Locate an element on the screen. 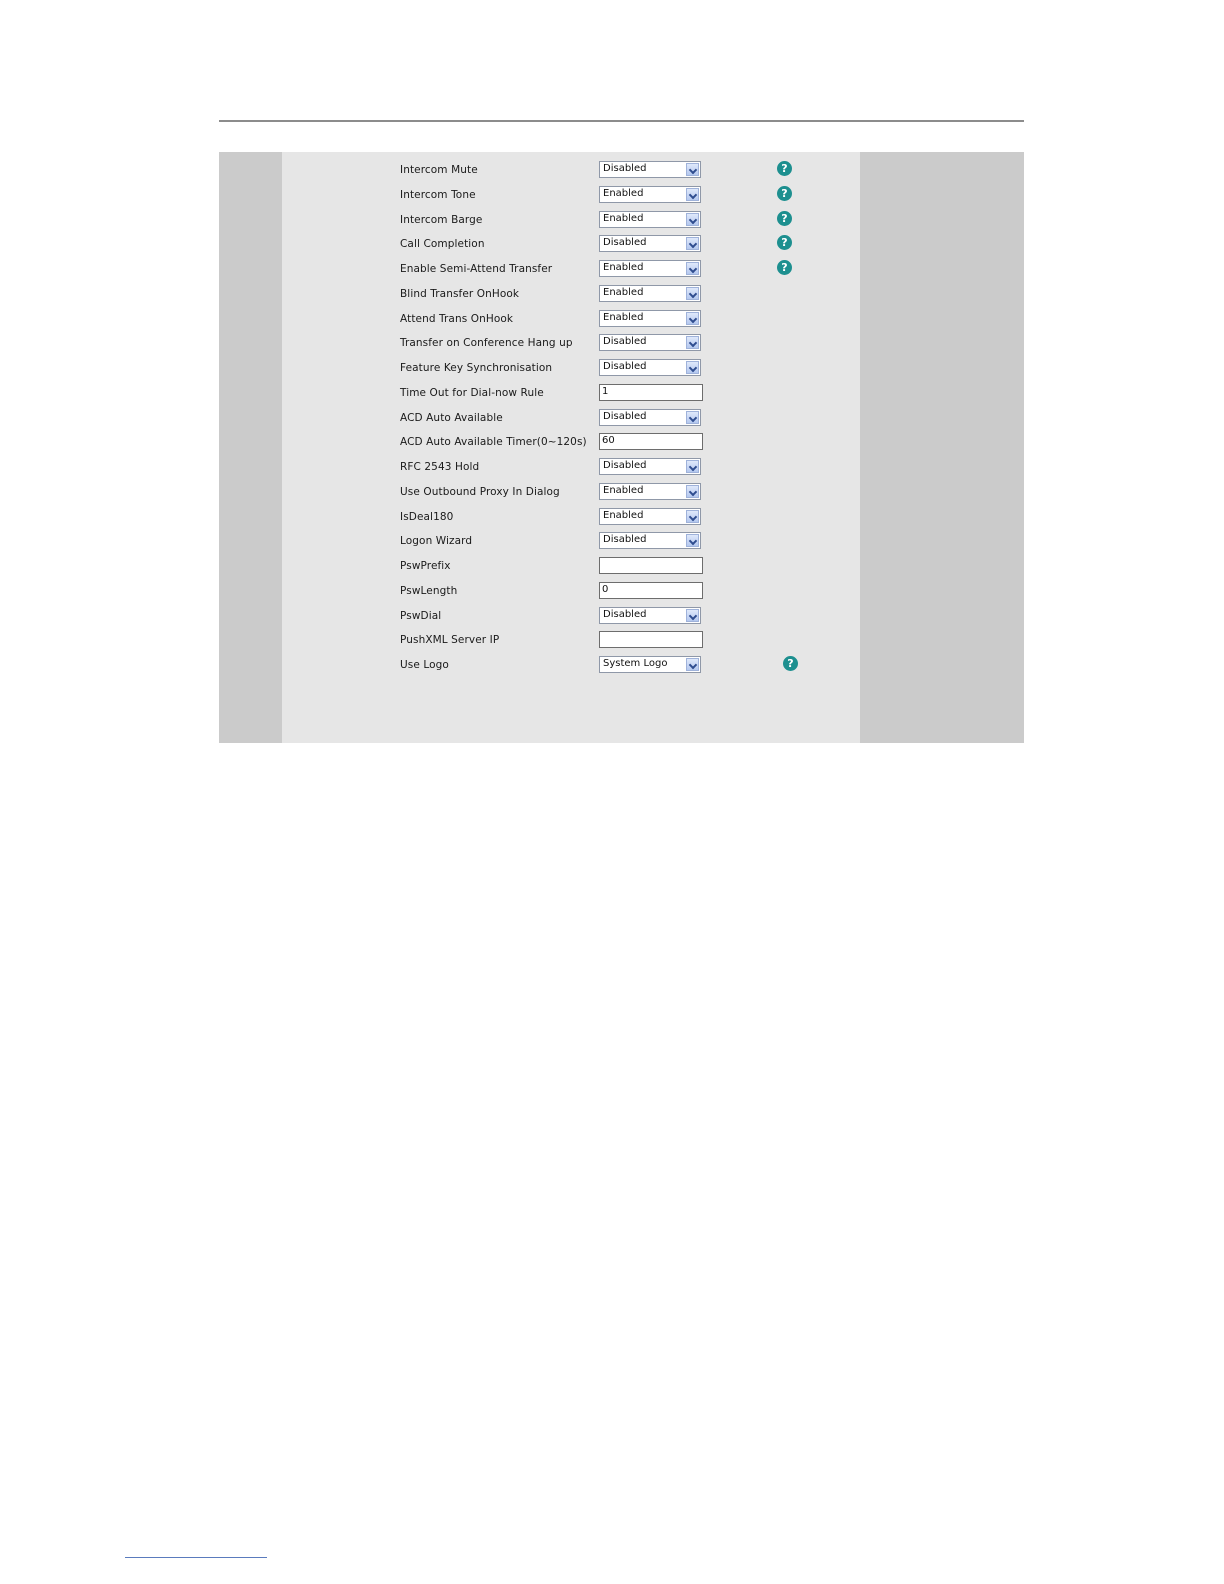  setting-label: Attend Trans OnHook is located at coordinates (457, 319).